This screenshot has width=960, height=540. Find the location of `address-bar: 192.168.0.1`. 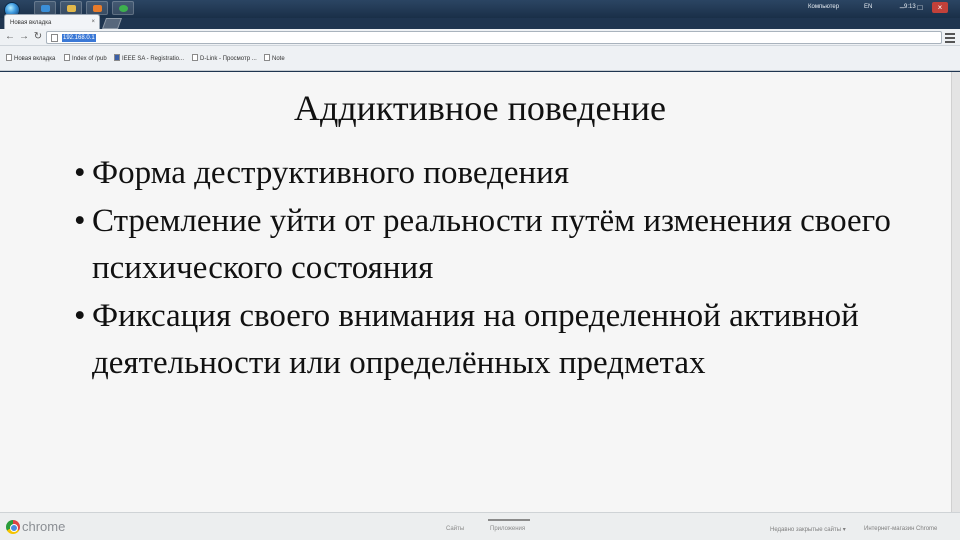

address-bar: 192.168.0.1 is located at coordinates (494, 37).